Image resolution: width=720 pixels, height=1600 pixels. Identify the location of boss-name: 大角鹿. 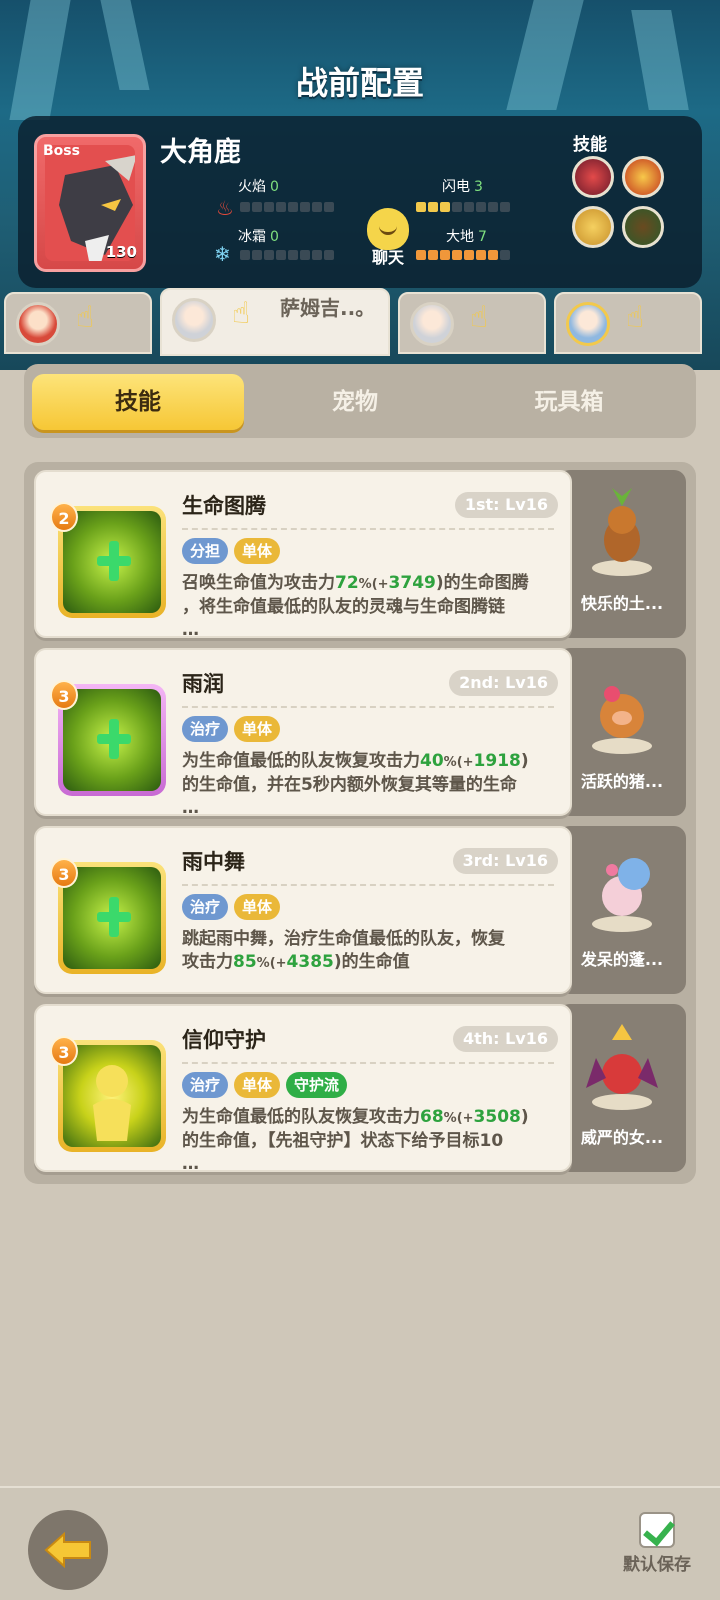
(200, 152).